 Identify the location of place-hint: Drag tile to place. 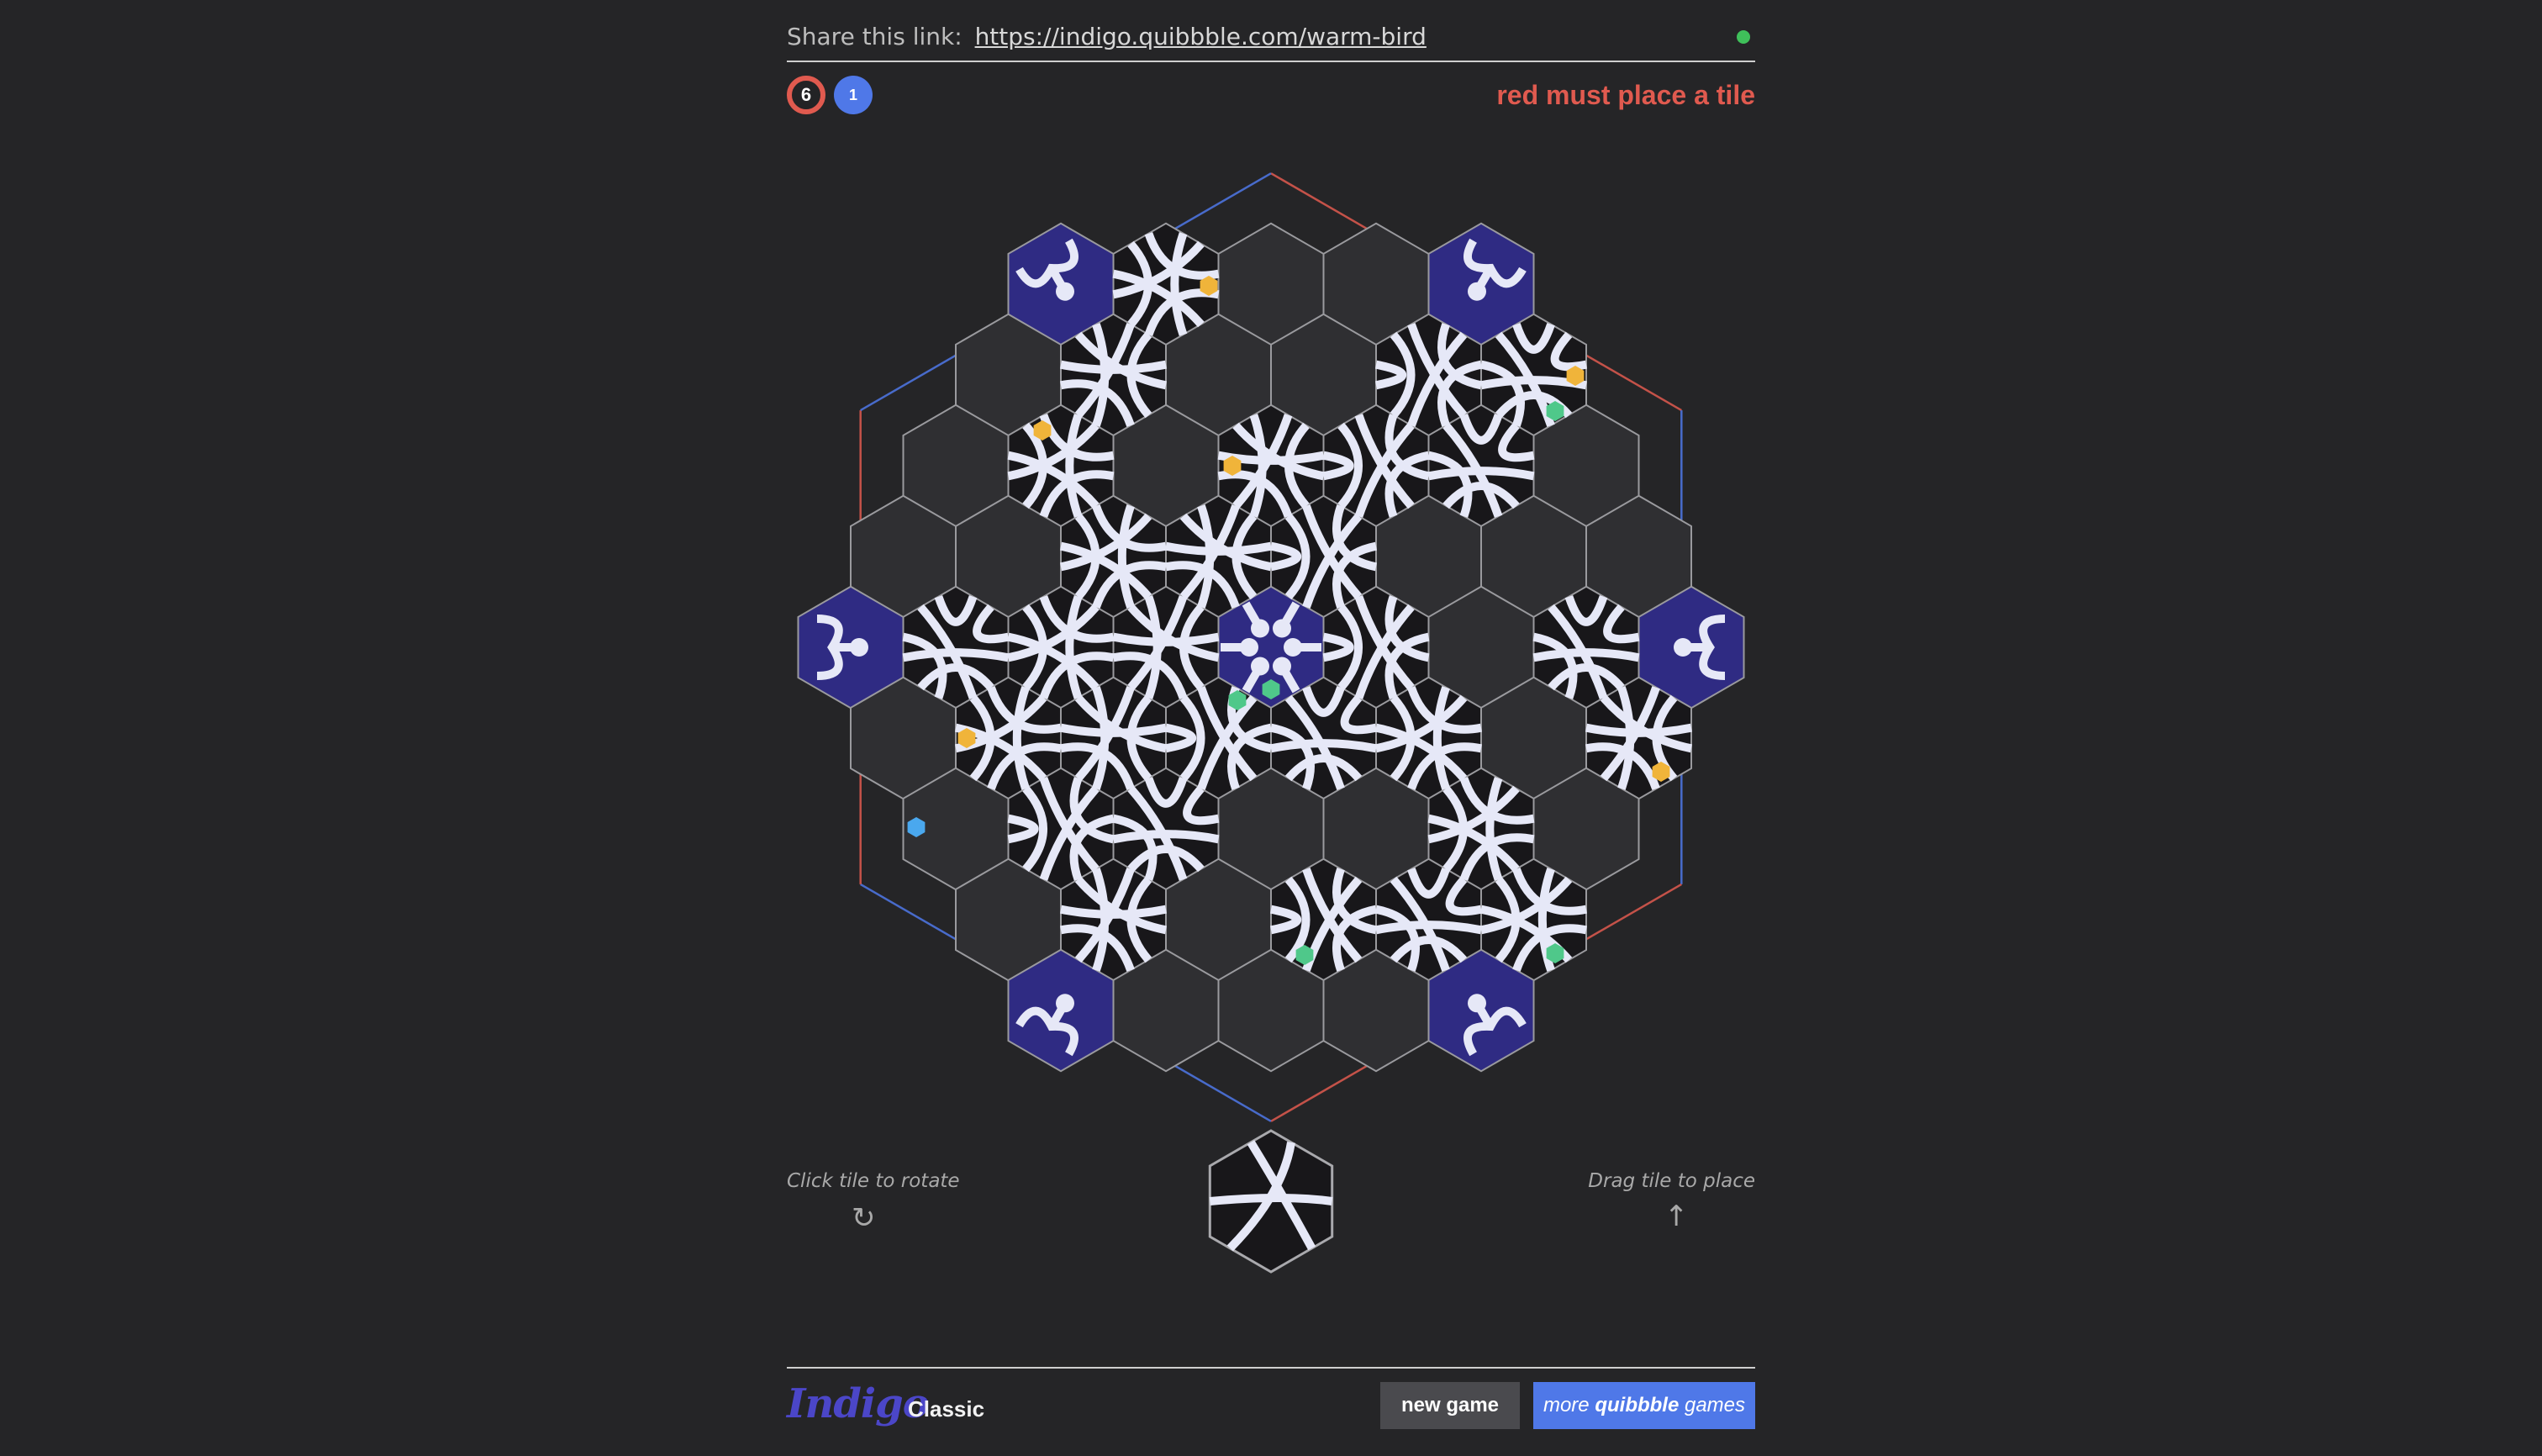
(1671, 1181).